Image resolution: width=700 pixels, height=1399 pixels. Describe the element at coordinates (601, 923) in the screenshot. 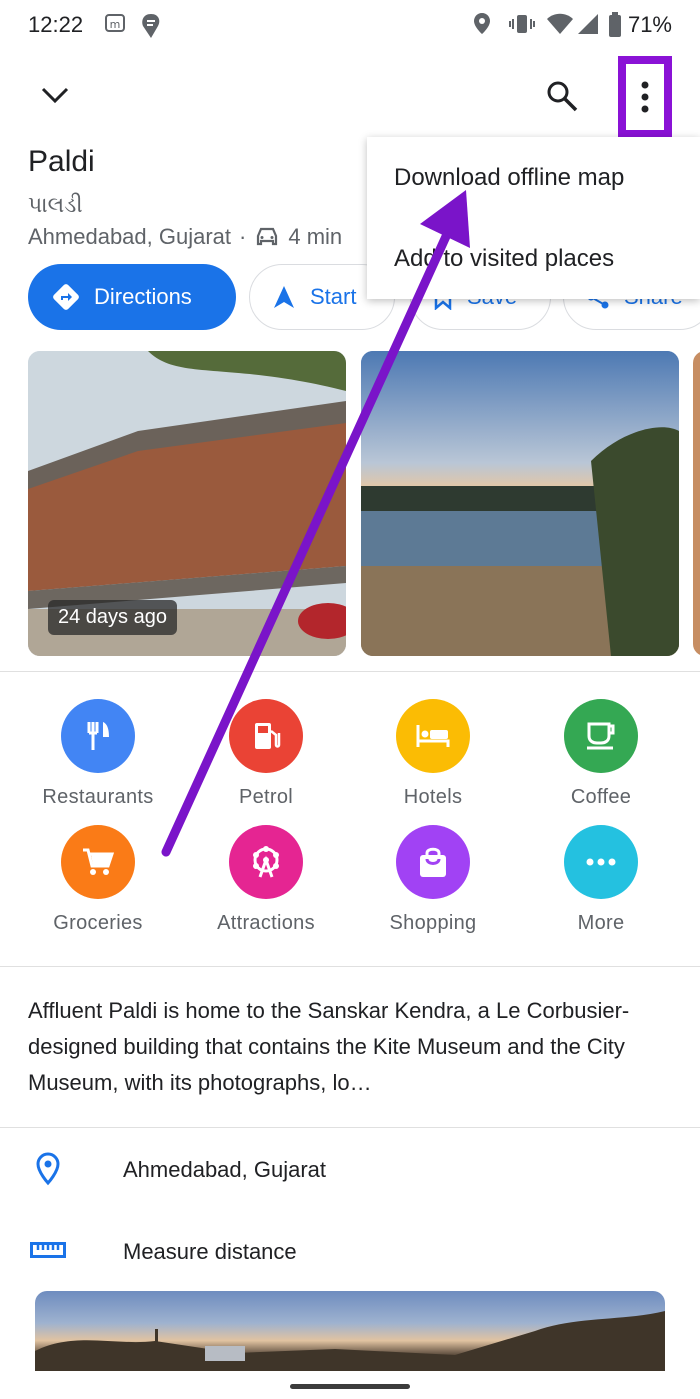

I see `category-label: More` at that location.